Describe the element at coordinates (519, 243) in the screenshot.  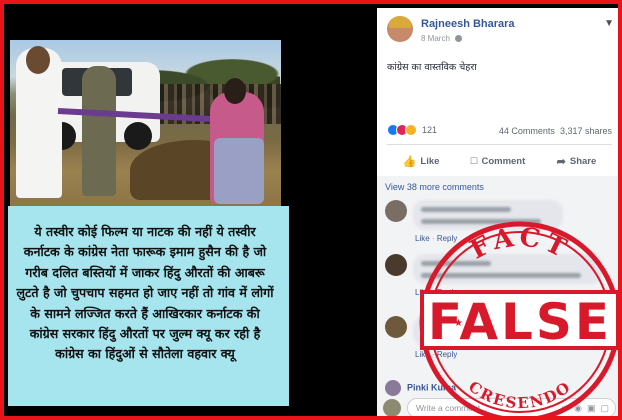
I see `stamp-top-text: FACT` at that location.